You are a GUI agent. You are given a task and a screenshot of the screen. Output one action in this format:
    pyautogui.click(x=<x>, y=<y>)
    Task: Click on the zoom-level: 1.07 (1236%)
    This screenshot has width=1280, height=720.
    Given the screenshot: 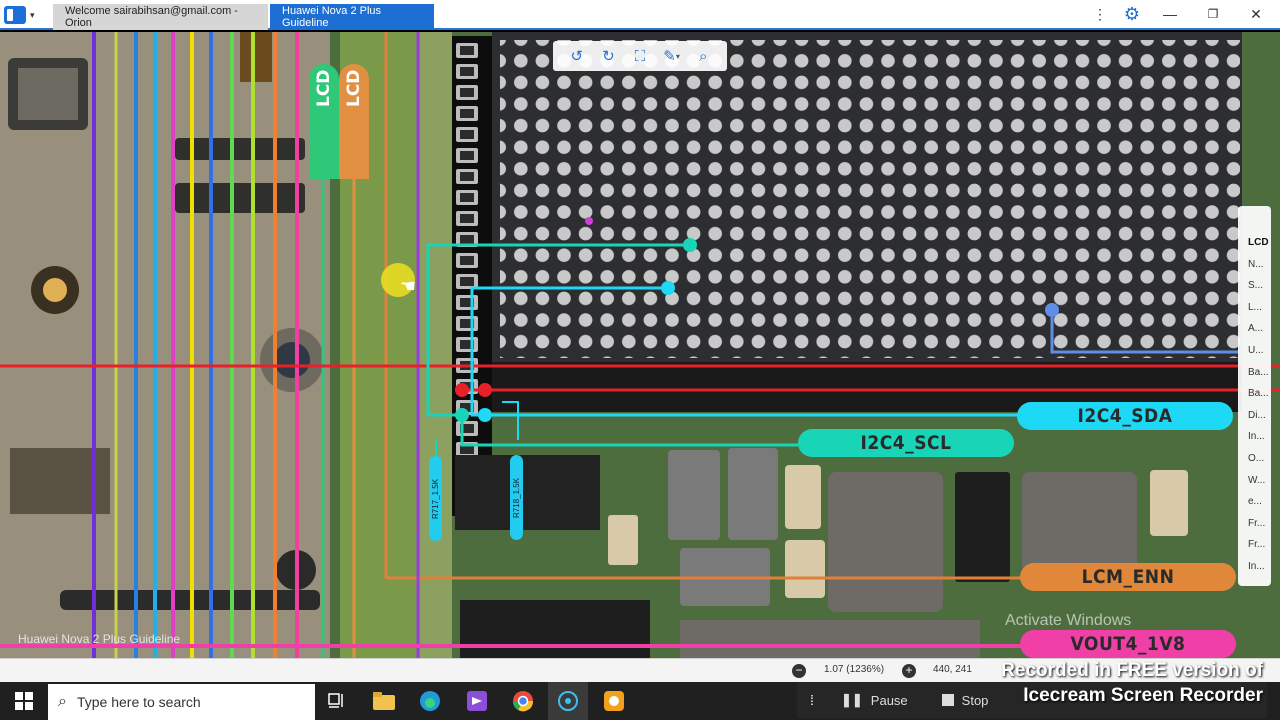 What is the action you would take?
    pyautogui.click(x=854, y=669)
    